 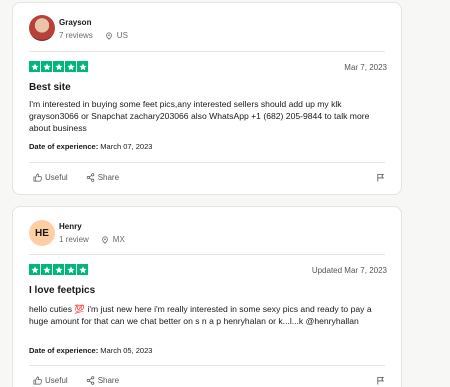 I want to click on review-title: Best site, so click(x=50, y=87).